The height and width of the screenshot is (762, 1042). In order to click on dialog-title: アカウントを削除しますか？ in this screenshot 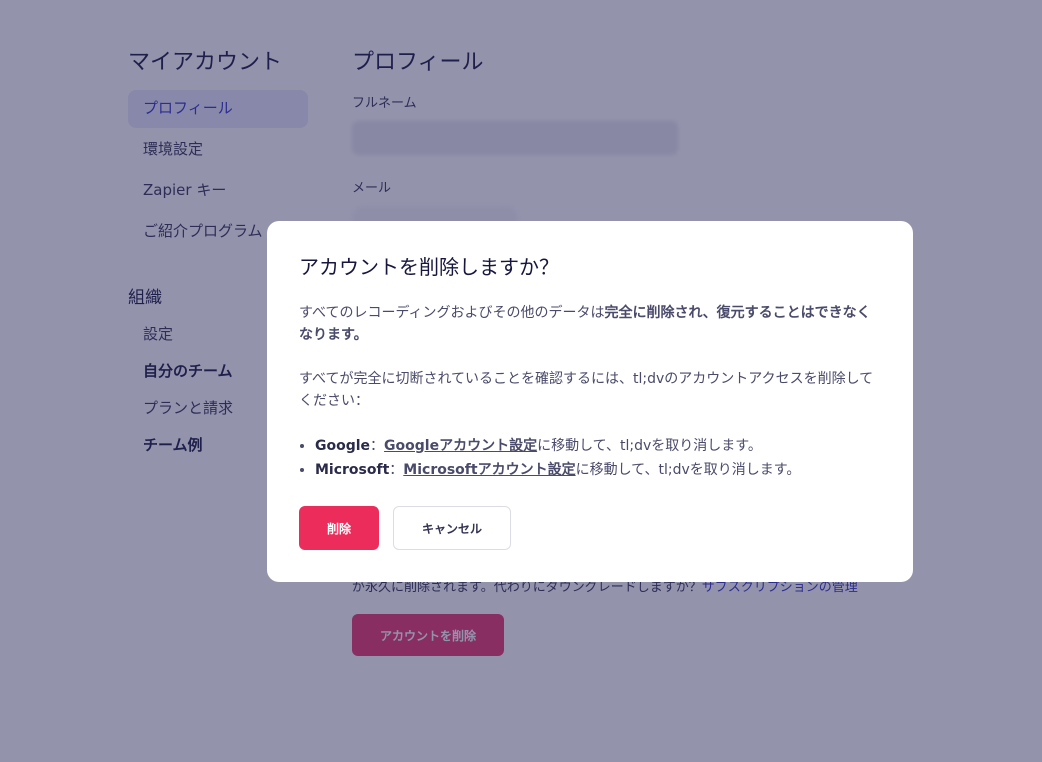, I will do `click(429, 267)`.